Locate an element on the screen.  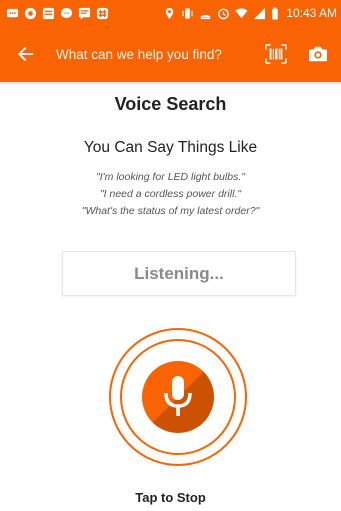
camera-icon is located at coordinates (318, 54).